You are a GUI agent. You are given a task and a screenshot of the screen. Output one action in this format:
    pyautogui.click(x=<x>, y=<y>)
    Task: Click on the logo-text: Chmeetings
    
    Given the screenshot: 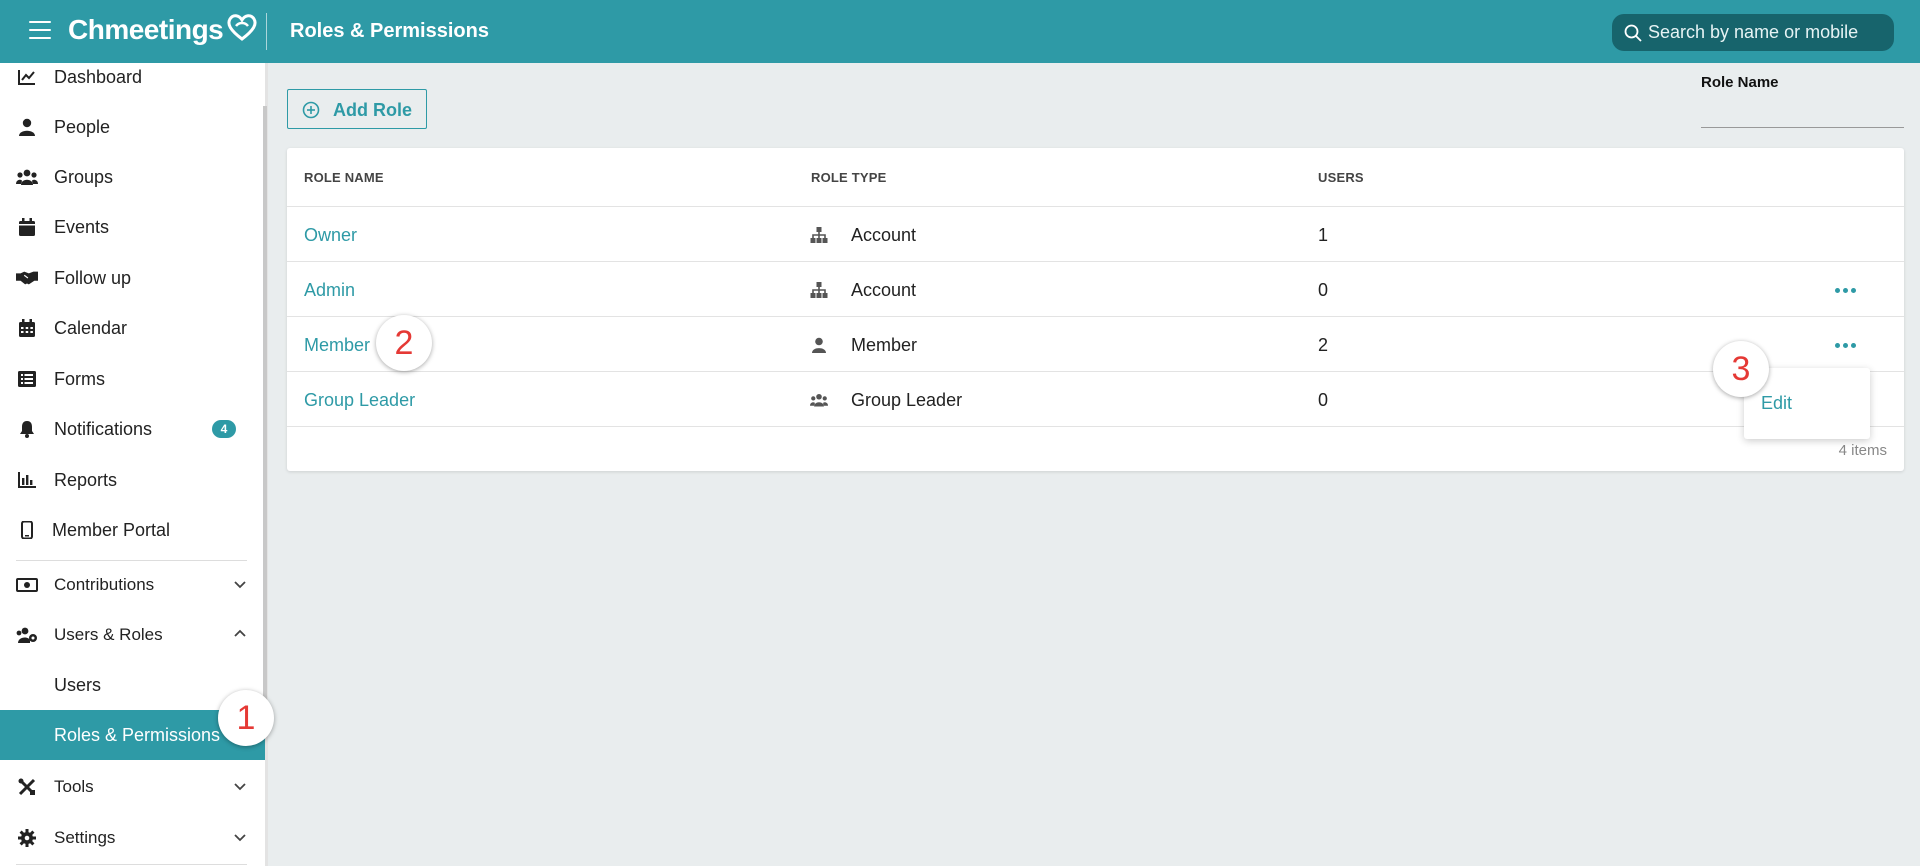 What is the action you would take?
    pyautogui.click(x=146, y=29)
    